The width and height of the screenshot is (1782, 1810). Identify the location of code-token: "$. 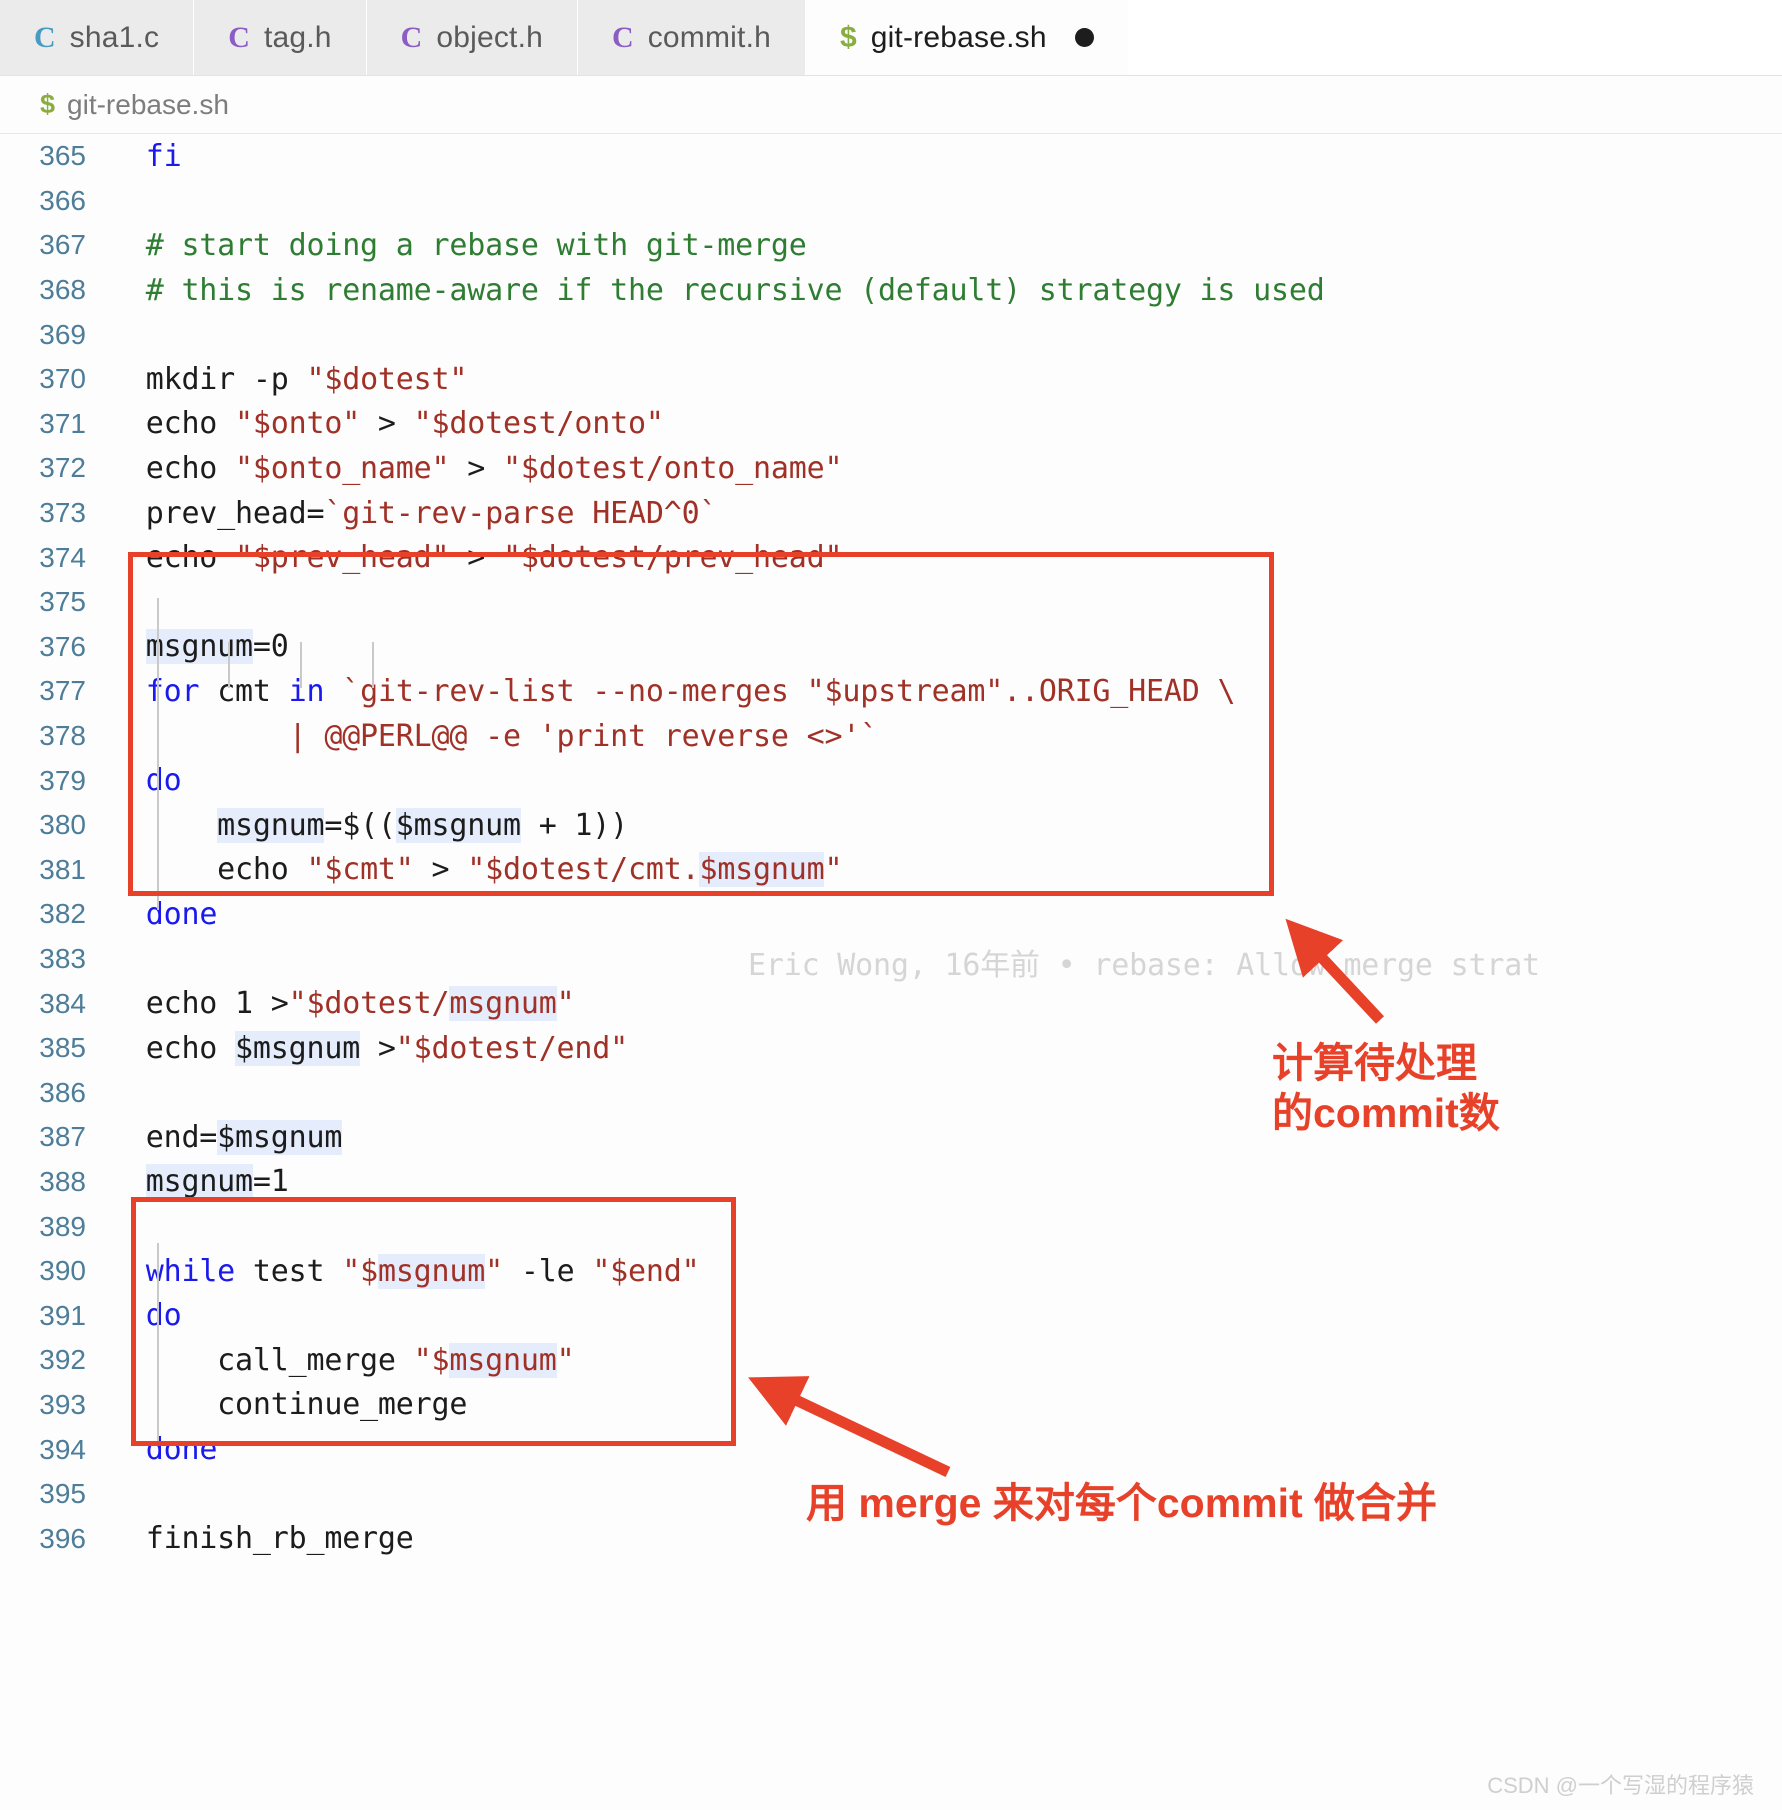
(431, 1360).